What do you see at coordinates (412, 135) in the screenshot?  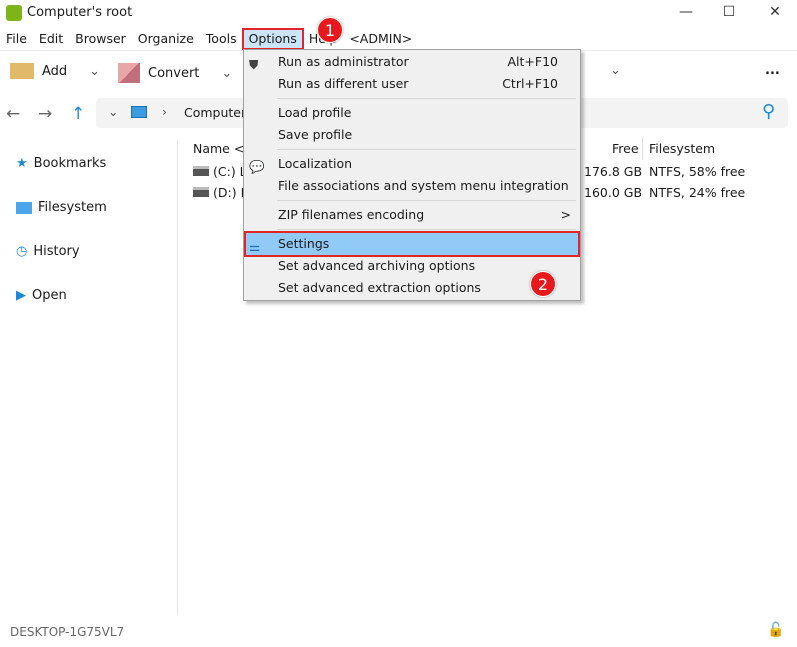 I see `menu-item-save-profile: Save profile` at bounding box center [412, 135].